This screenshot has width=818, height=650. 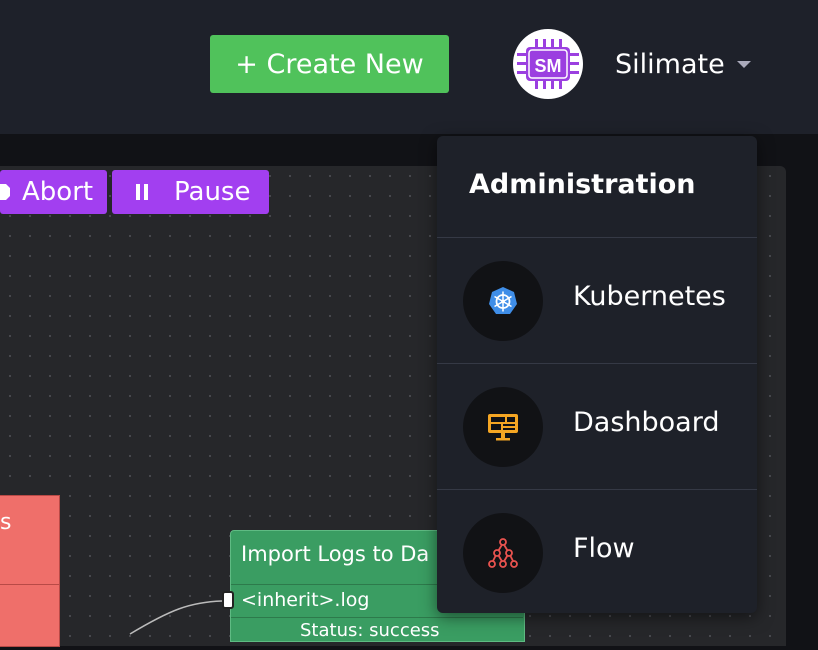 I want to click on abort-button: Abort, so click(x=53, y=192).